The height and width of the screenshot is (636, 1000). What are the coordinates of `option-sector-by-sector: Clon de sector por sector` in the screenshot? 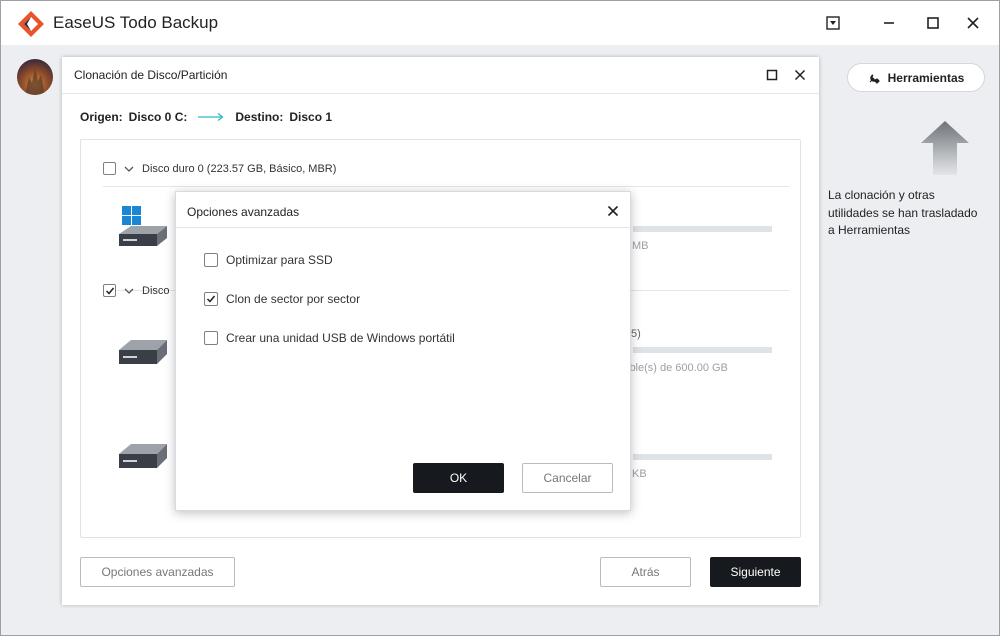 It's located at (282, 299).